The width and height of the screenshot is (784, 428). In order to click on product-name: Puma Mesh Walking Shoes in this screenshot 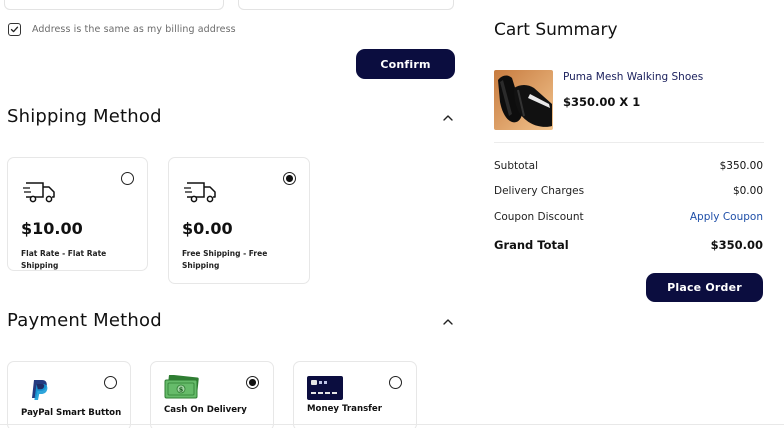, I will do `click(633, 77)`.